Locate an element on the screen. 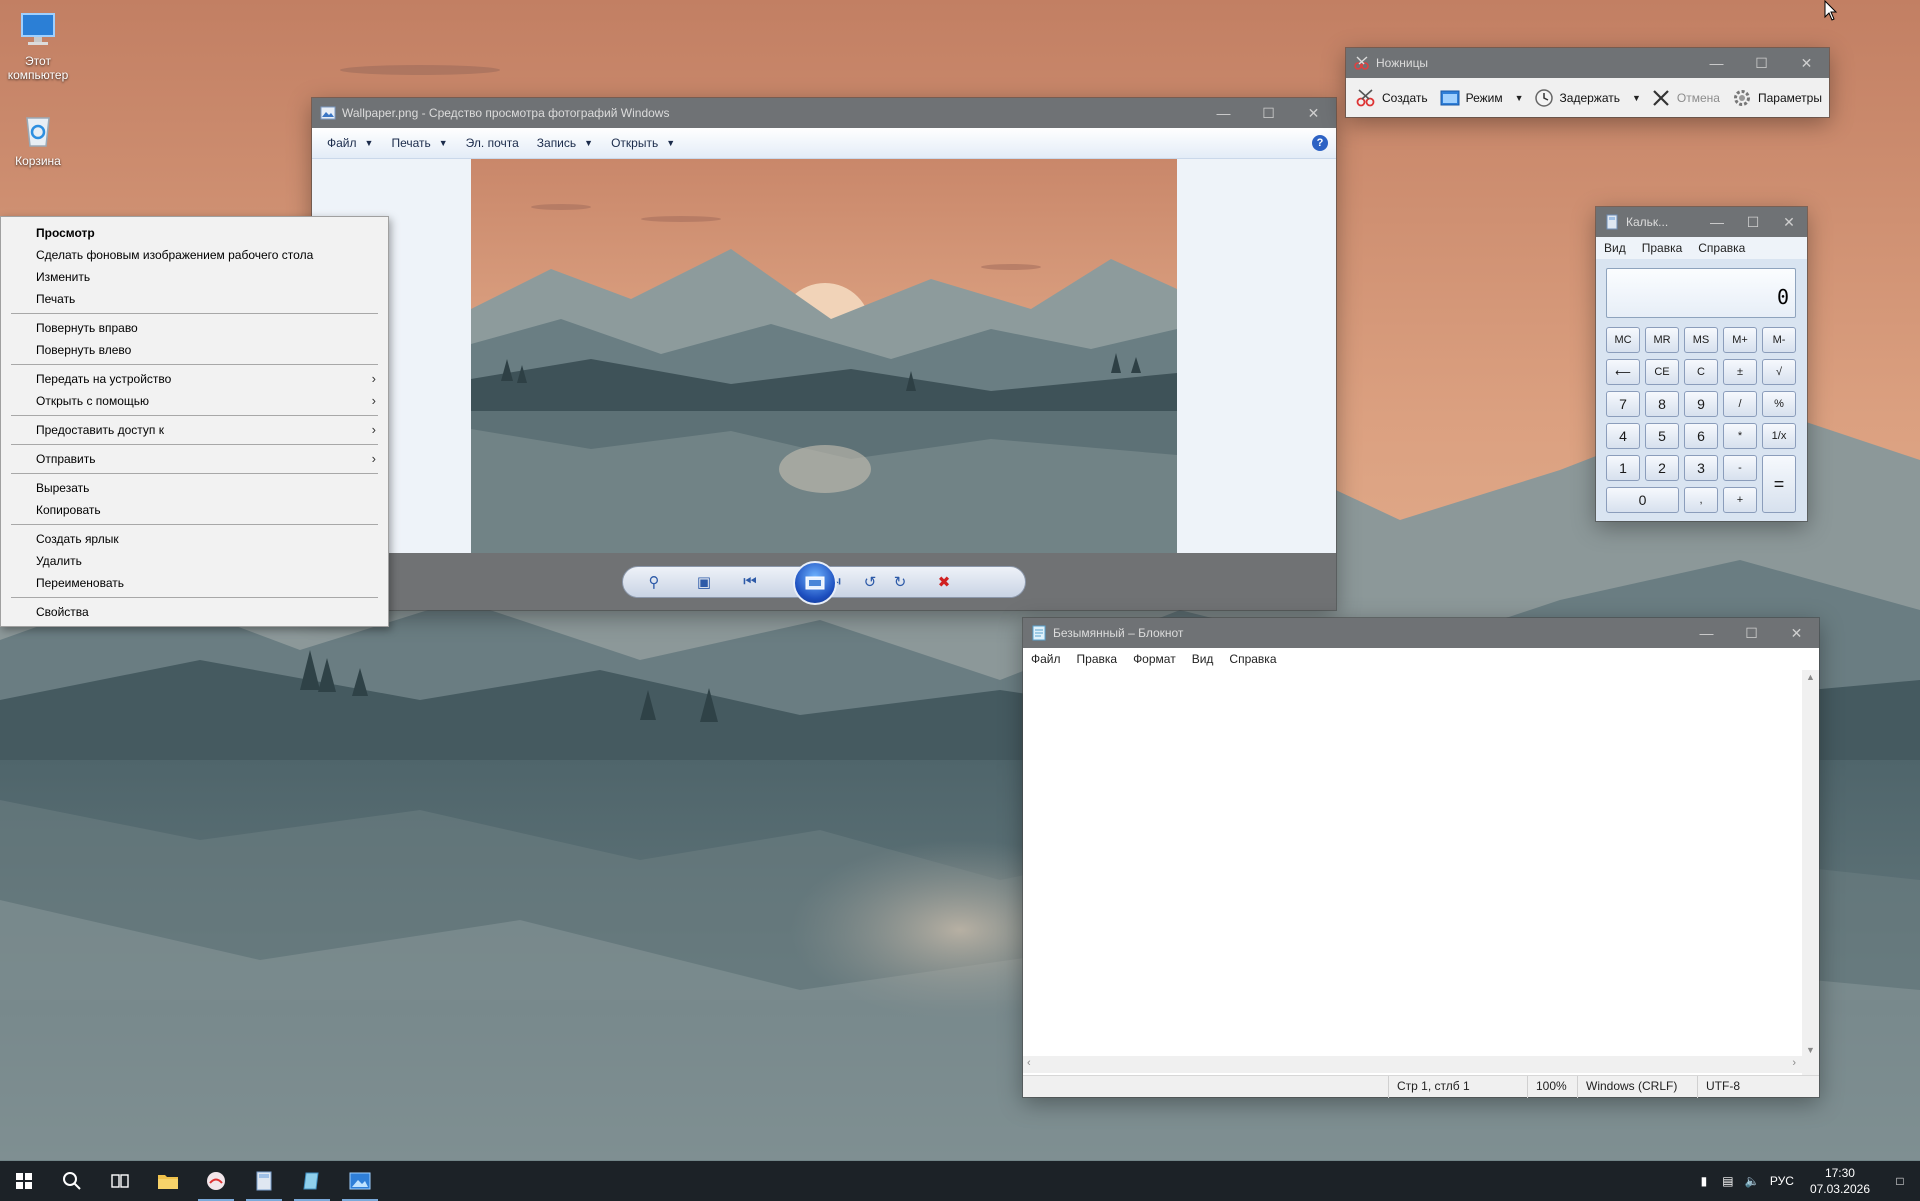 The image size is (1920, 1201). calc-key: * is located at coordinates (1740, 436).